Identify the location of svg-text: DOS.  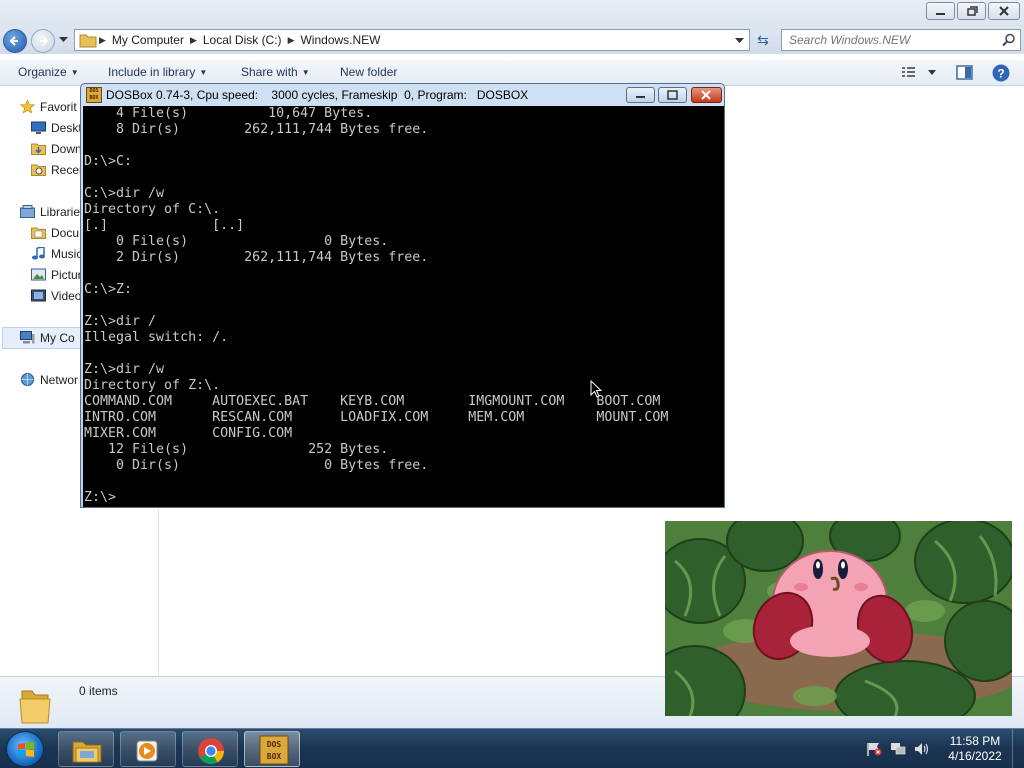
(274, 744).